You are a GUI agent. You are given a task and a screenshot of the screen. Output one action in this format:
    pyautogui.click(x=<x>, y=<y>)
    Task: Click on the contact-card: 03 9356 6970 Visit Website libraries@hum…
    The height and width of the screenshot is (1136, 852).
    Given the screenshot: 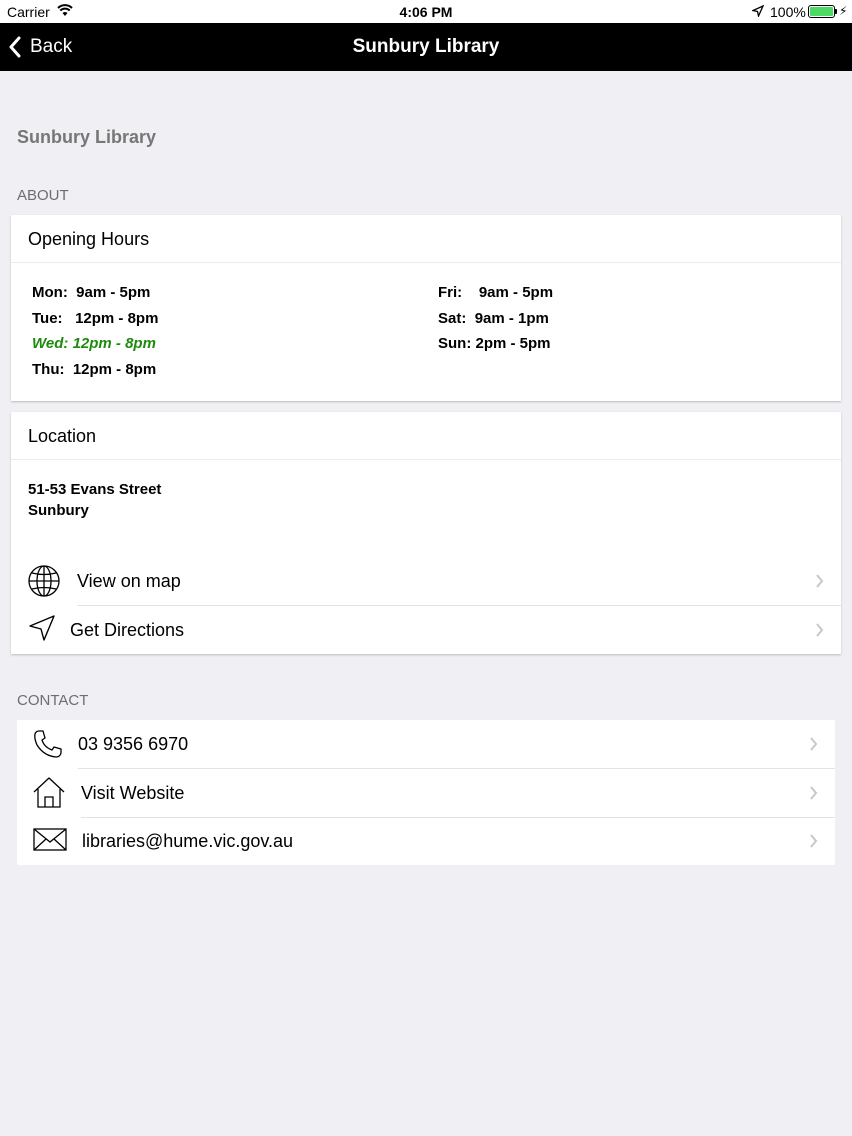 What is the action you would take?
    pyautogui.click(x=426, y=792)
    